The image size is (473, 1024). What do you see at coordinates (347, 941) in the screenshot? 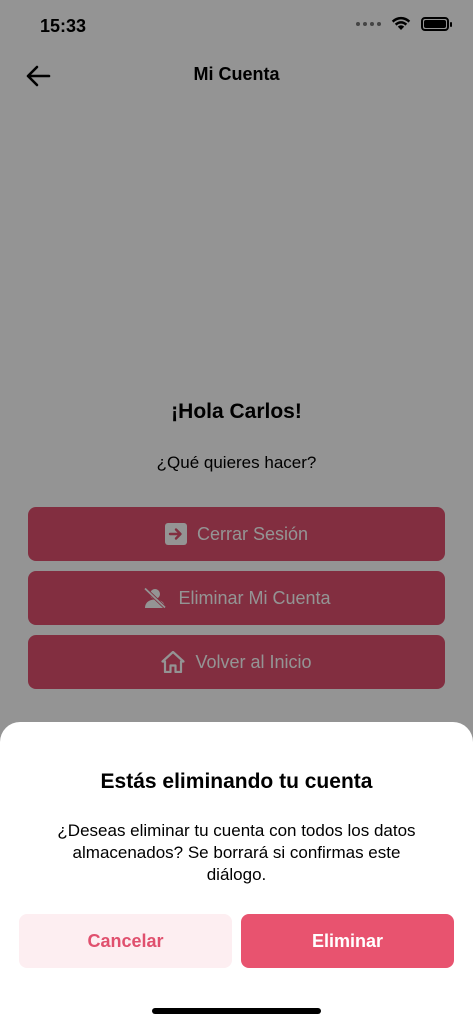
I see `confirm-delete-button: Eliminar` at bounding box center [347, 941].